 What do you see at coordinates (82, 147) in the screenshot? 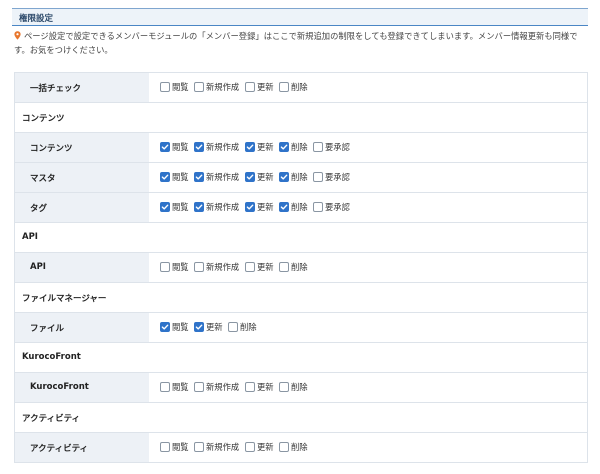
I see `permission-row-label: コンテンツ` at bounding box center [82, 147].